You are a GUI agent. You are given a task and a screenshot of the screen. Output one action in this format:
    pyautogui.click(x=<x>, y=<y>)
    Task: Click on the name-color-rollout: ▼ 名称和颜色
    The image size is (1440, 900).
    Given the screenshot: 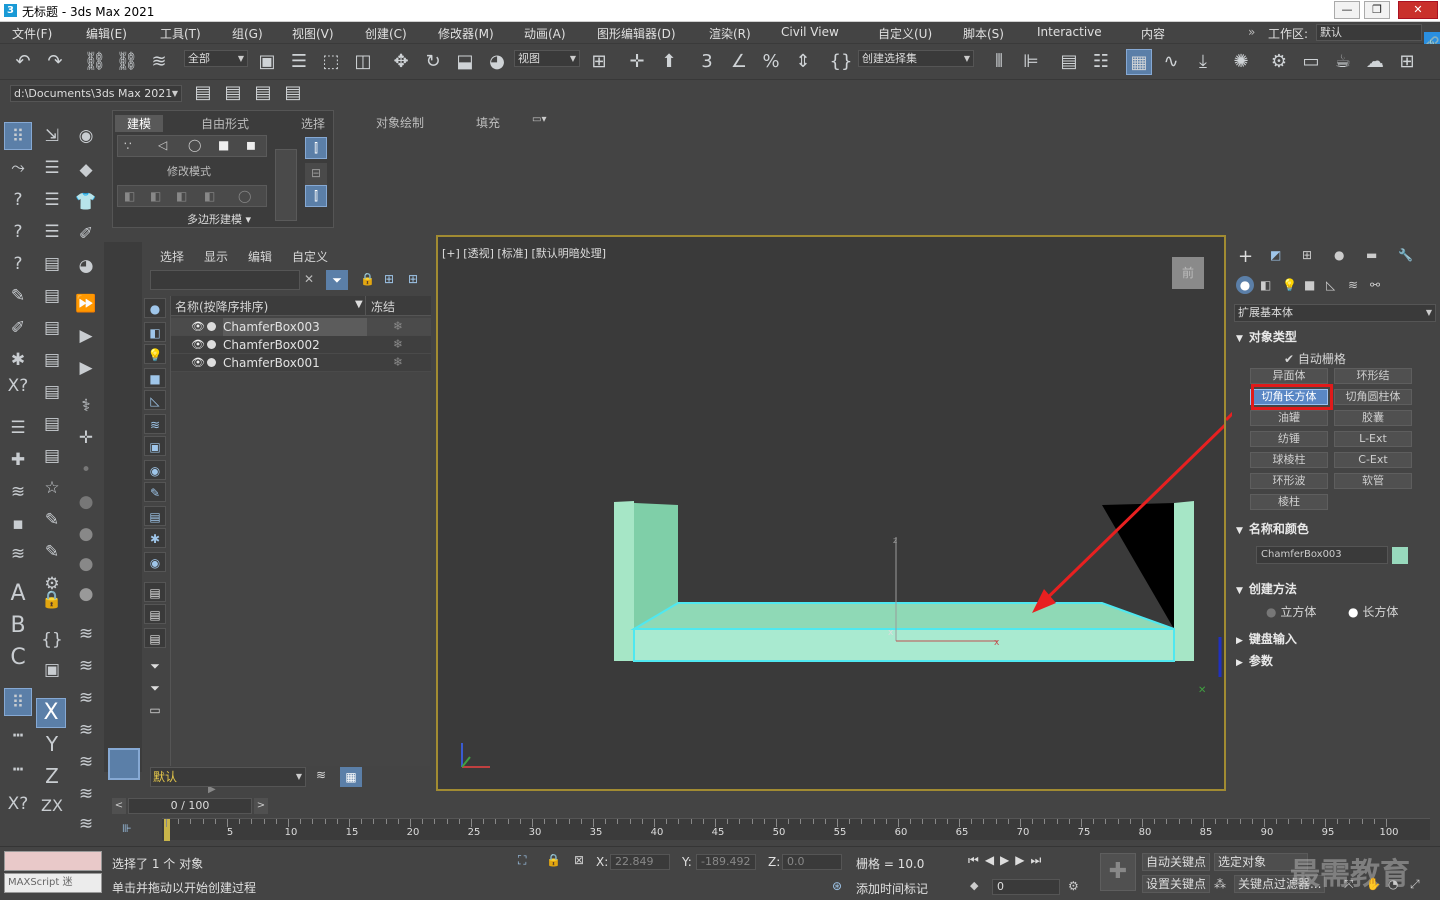 What is the action you would take?
    pyautogui.click(x=1335, y=530)
    